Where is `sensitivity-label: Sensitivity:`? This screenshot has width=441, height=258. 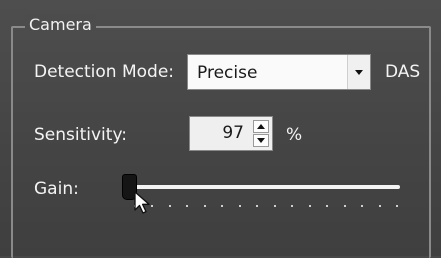
sensitivity-label: Sensitivity: is located at coordinates (80, 135).